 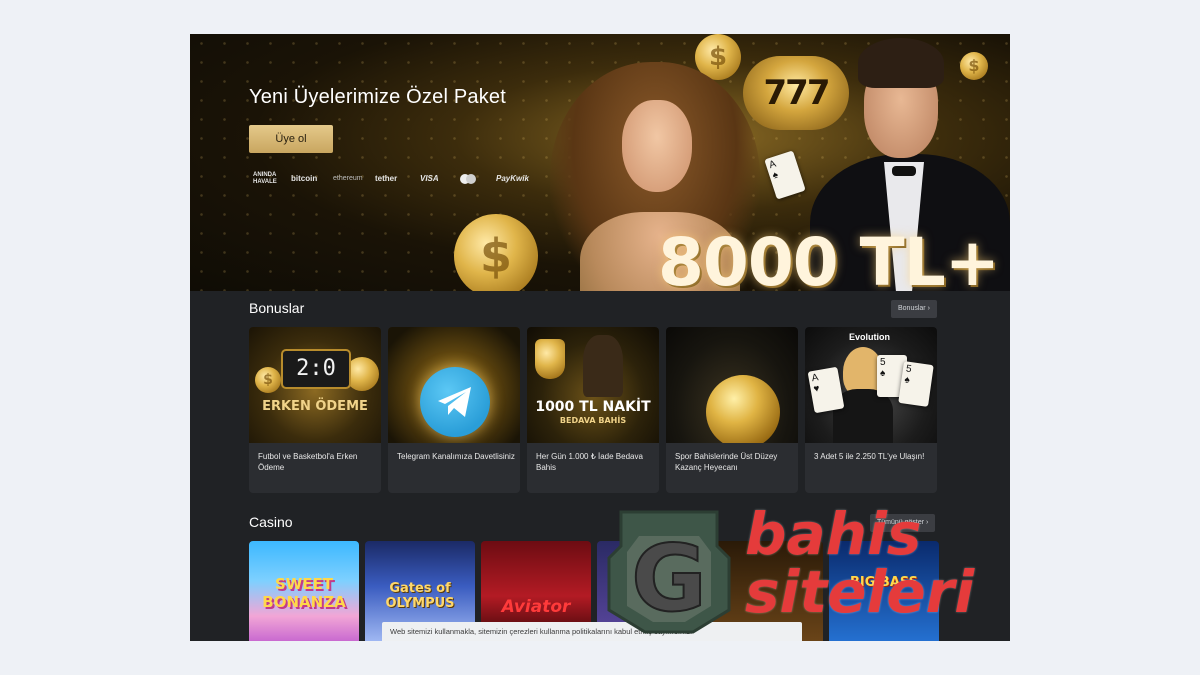 I want to click on game-title: SWEET BONANZA, so click(x=304, y=593).